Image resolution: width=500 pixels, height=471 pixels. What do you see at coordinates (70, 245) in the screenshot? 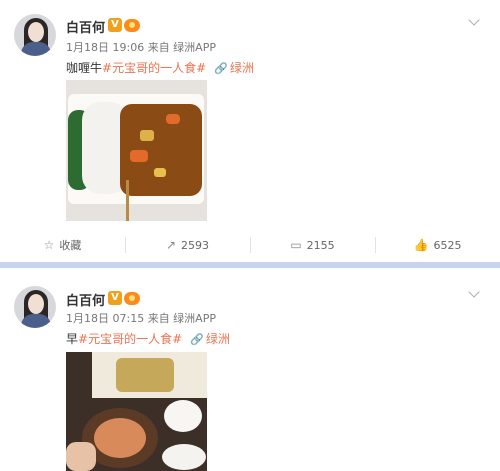
I see `favorite-label: 收藏` at bounding box center [70, 245].